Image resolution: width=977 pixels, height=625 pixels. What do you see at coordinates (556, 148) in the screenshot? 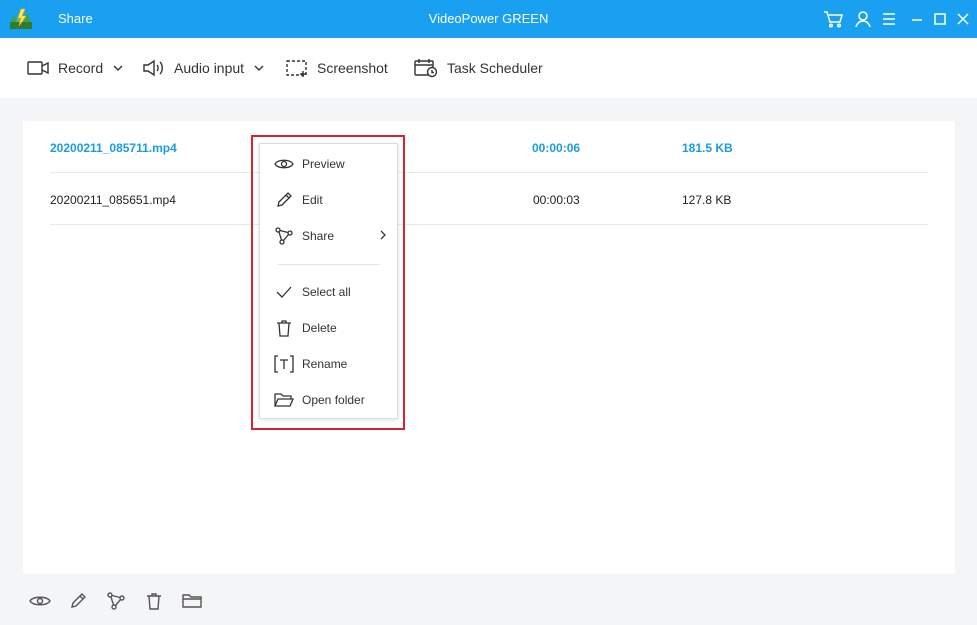
I see `file-duration: 00:00:06` at bounding box center [556, 148].